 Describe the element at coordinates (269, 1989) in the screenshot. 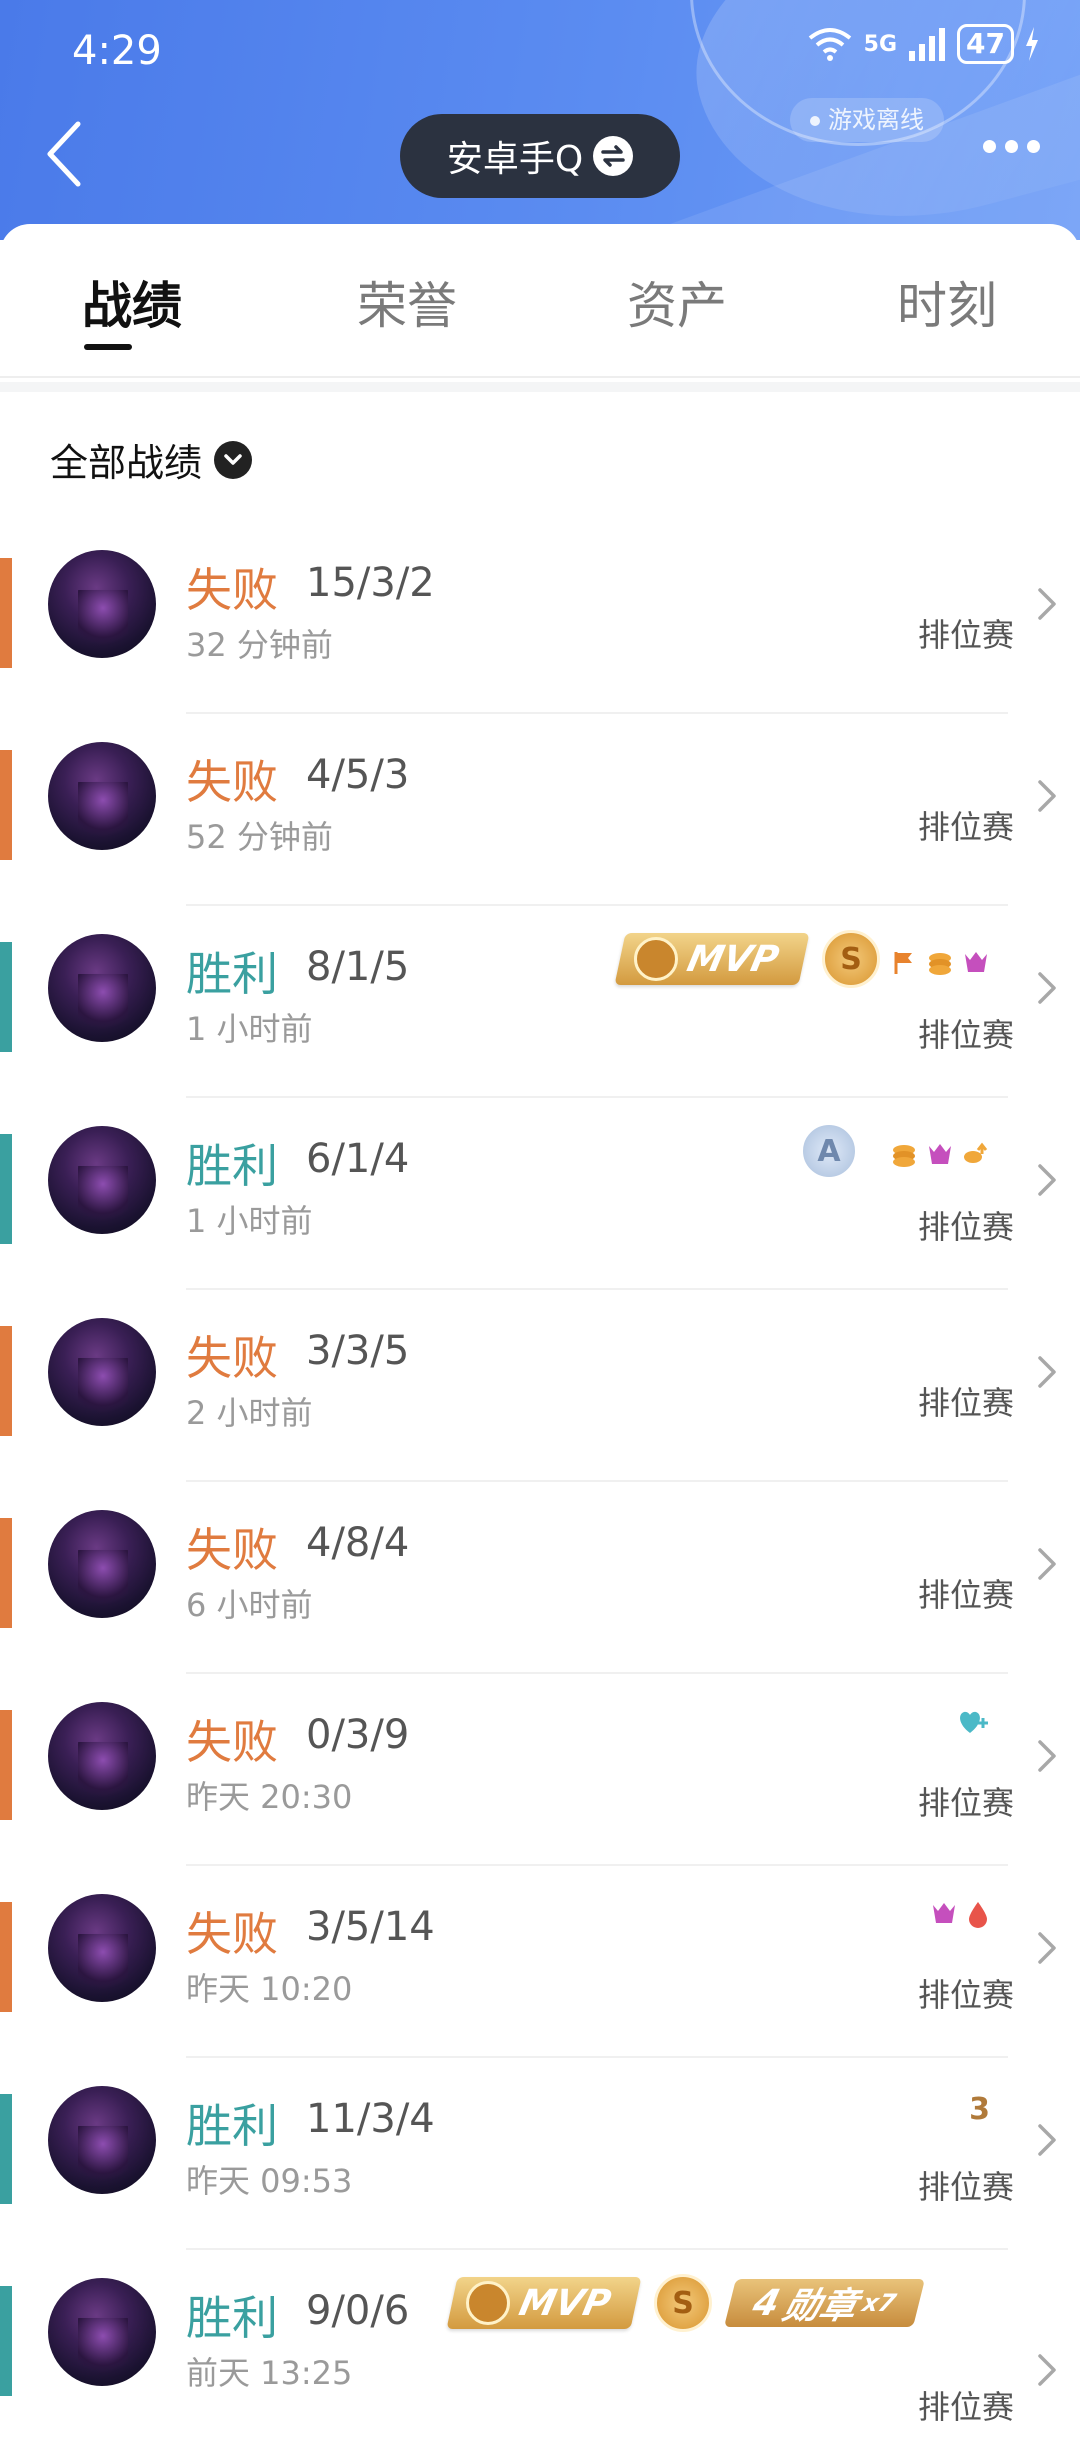

I see `match-time: 昨天 10:20` at that location.